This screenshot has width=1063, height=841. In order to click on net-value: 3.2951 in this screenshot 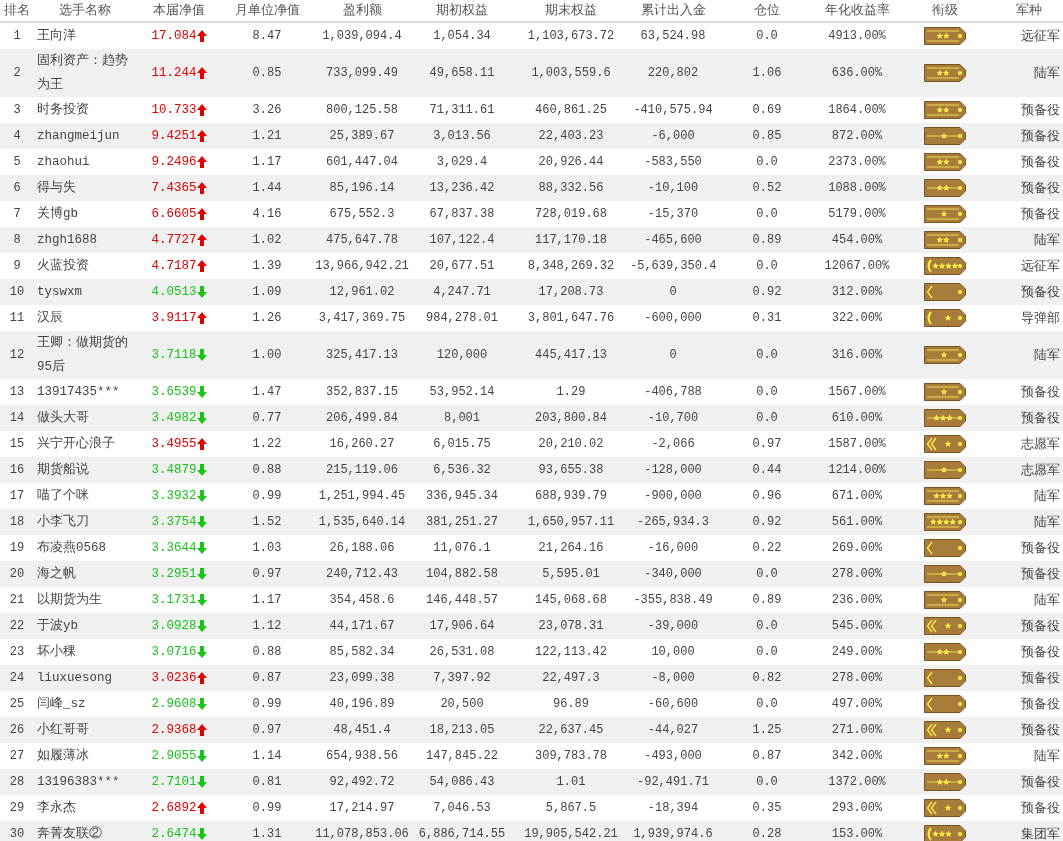, I will do `click(174, 574)`.